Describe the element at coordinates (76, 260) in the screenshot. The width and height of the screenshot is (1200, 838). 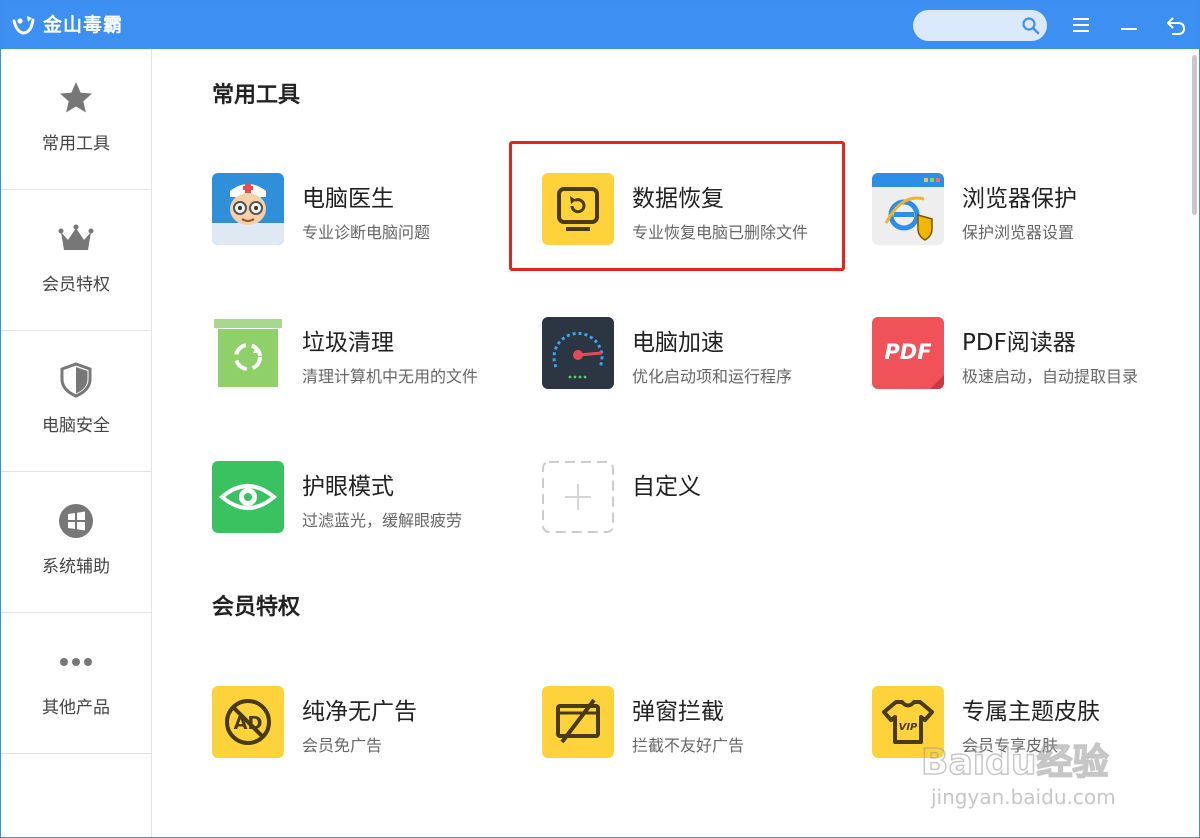
I see `sidebar-item-member: 会员特权` at that location.